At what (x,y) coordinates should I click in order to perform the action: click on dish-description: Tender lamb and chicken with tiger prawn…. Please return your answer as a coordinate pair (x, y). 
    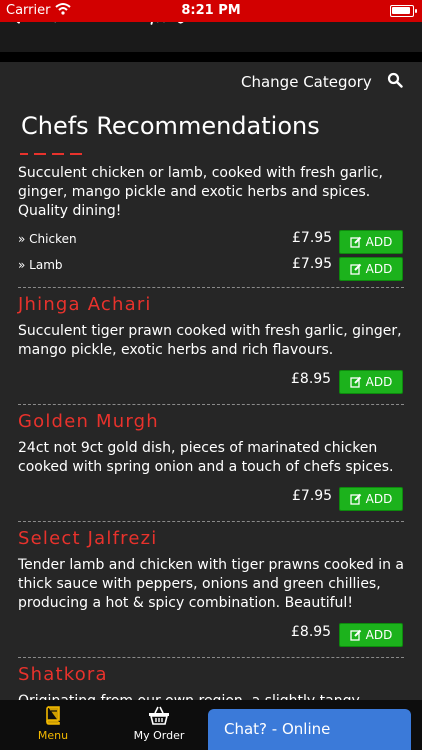
    Looking at the image, I should click on (211, 584).